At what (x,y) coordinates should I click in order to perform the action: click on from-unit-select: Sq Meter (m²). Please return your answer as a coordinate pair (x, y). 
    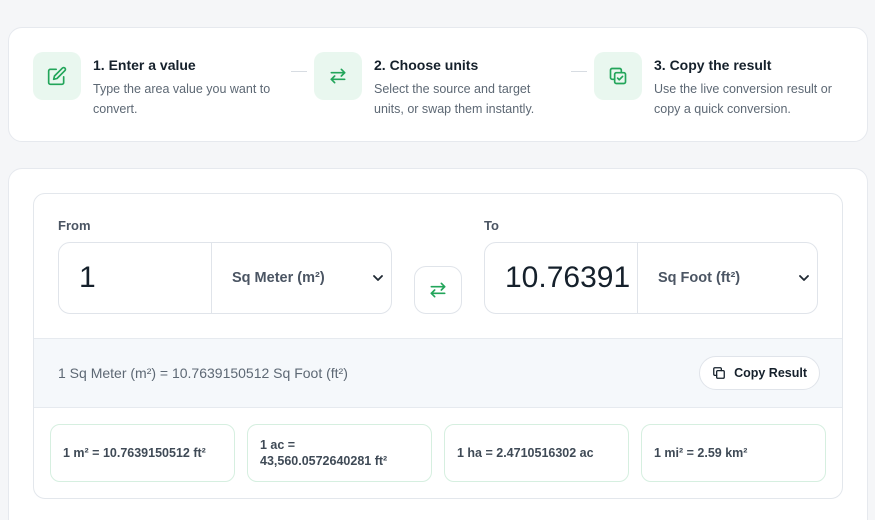
    Looking at the image, I should click on (301, 278).